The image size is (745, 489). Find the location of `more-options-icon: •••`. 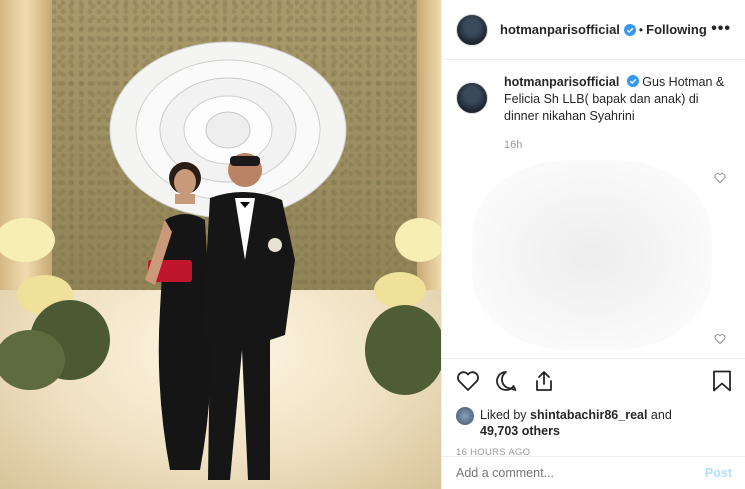

more-options-icon: ••• is located at coordinates (721, 29).